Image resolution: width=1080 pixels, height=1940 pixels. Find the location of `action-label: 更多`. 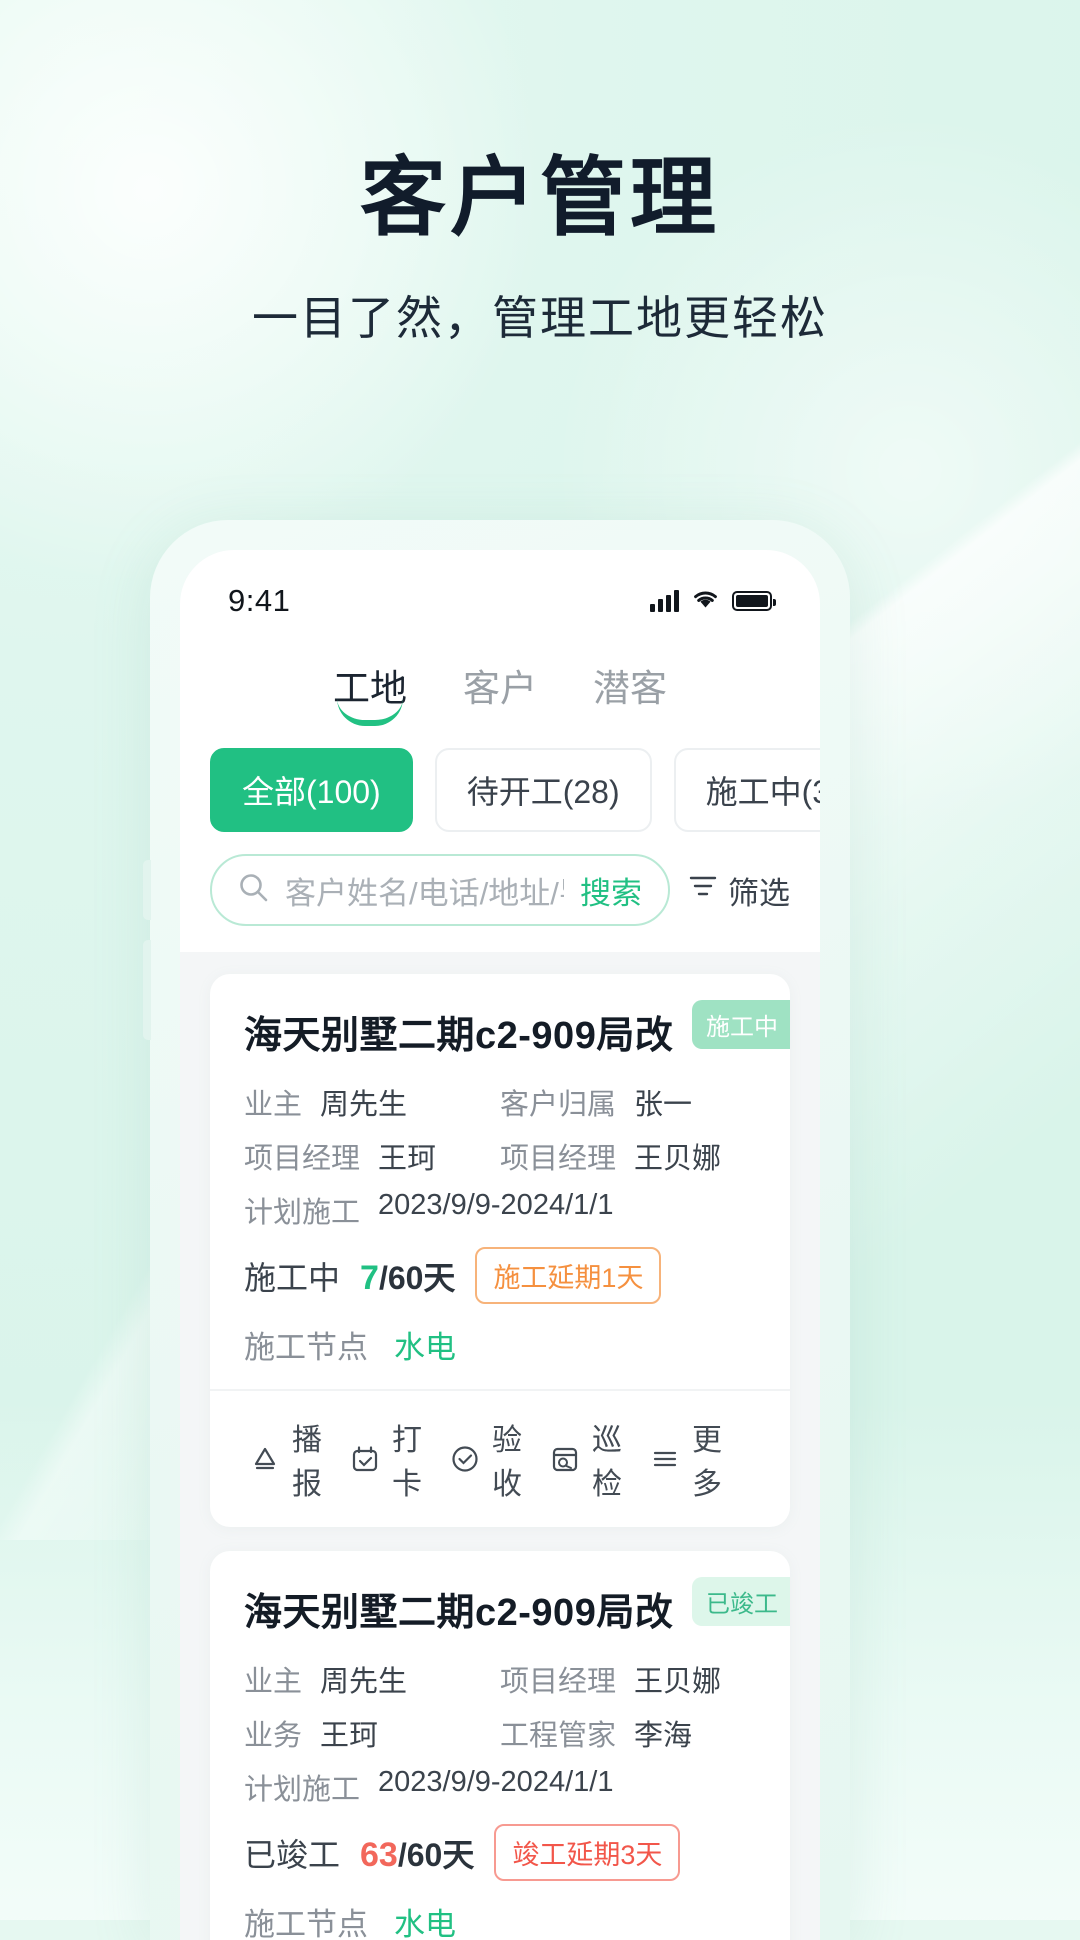

action-label: 更多 is located at coordinates (707, 1462).